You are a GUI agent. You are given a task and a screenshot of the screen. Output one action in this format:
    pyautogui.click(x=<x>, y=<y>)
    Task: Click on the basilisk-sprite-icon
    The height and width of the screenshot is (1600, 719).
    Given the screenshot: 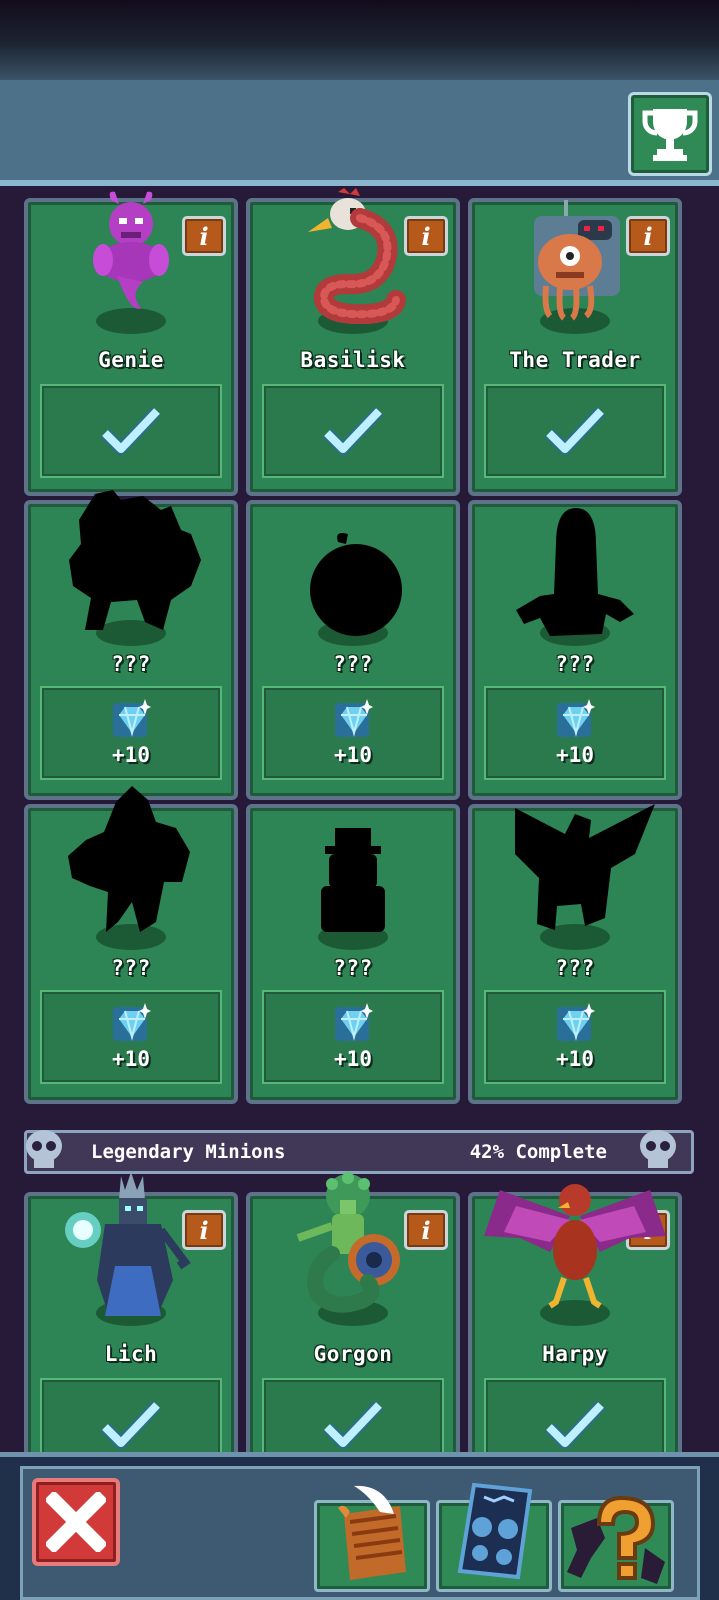 What is the action you would take?
    pyautogui.click(x=353, y=256)
    